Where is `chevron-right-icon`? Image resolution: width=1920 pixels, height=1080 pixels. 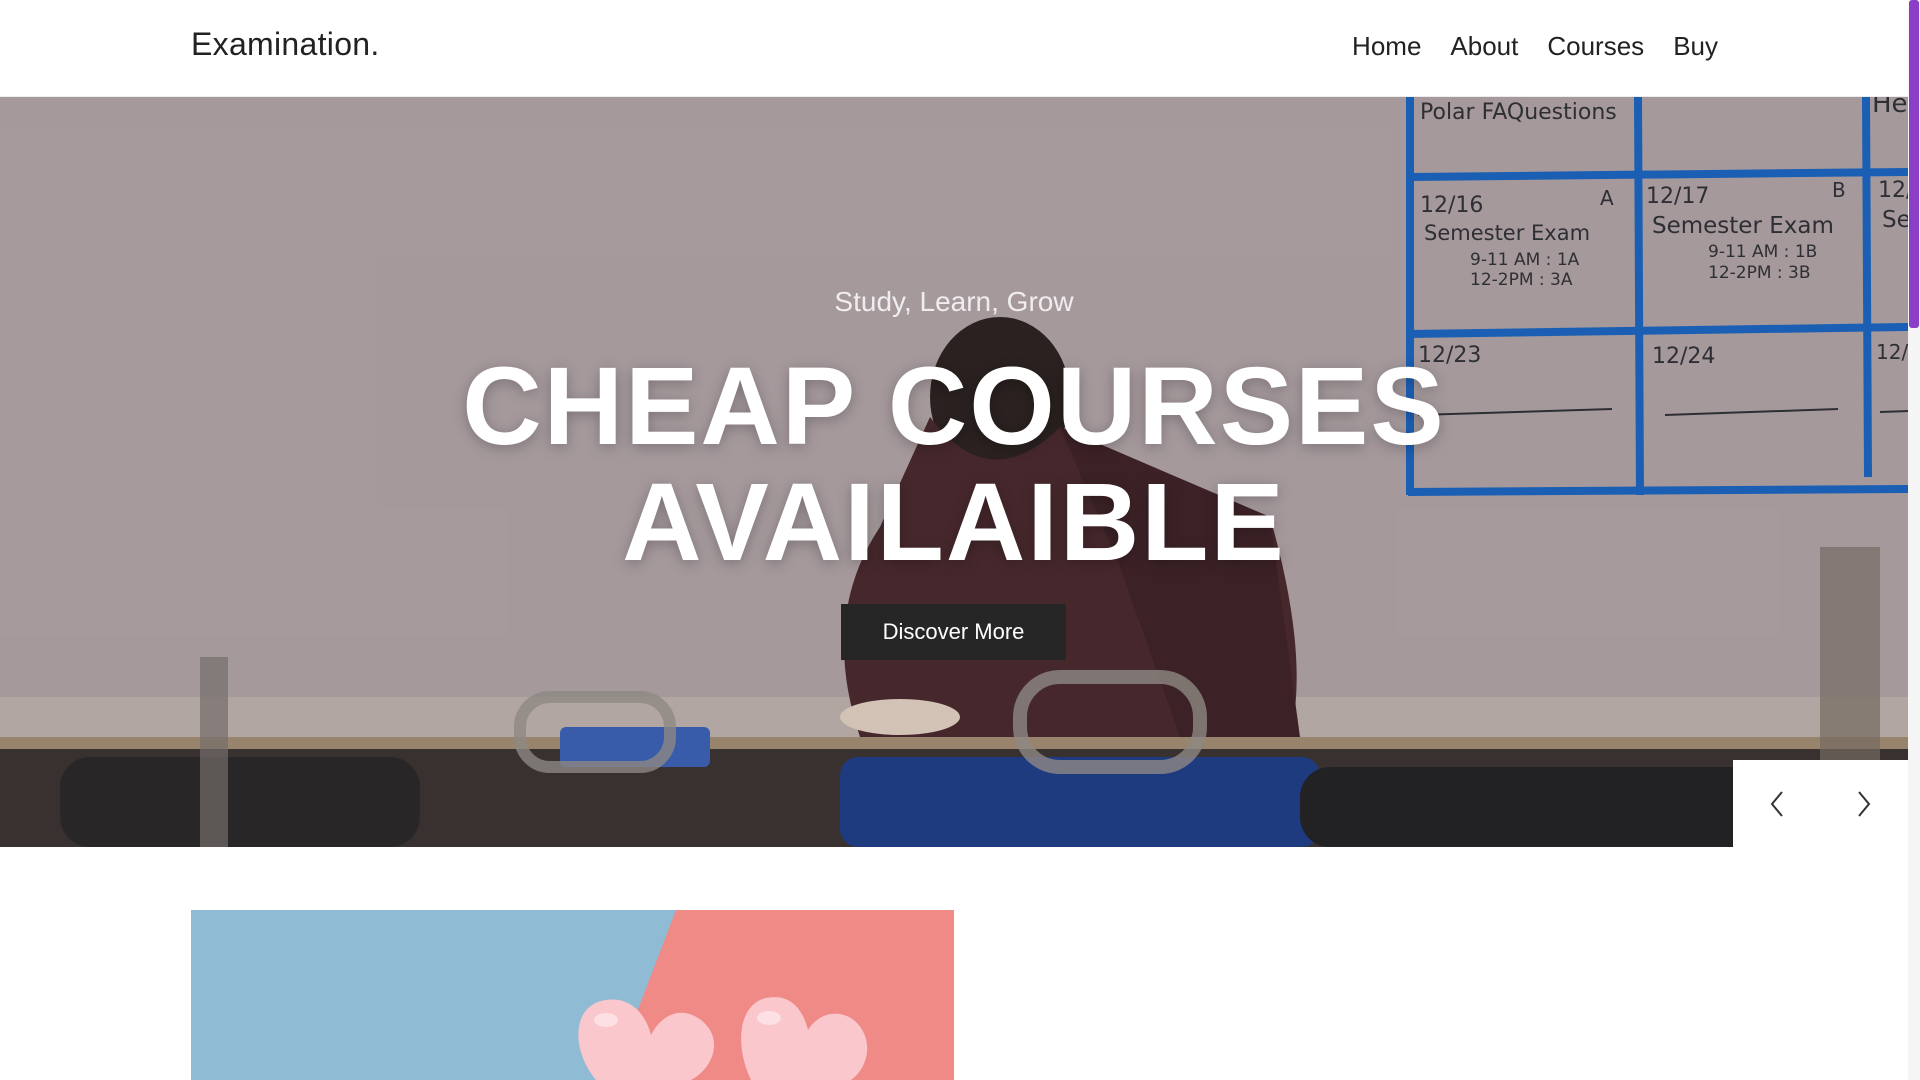
chevron-right-icon is located at coordinates (1864, 803).